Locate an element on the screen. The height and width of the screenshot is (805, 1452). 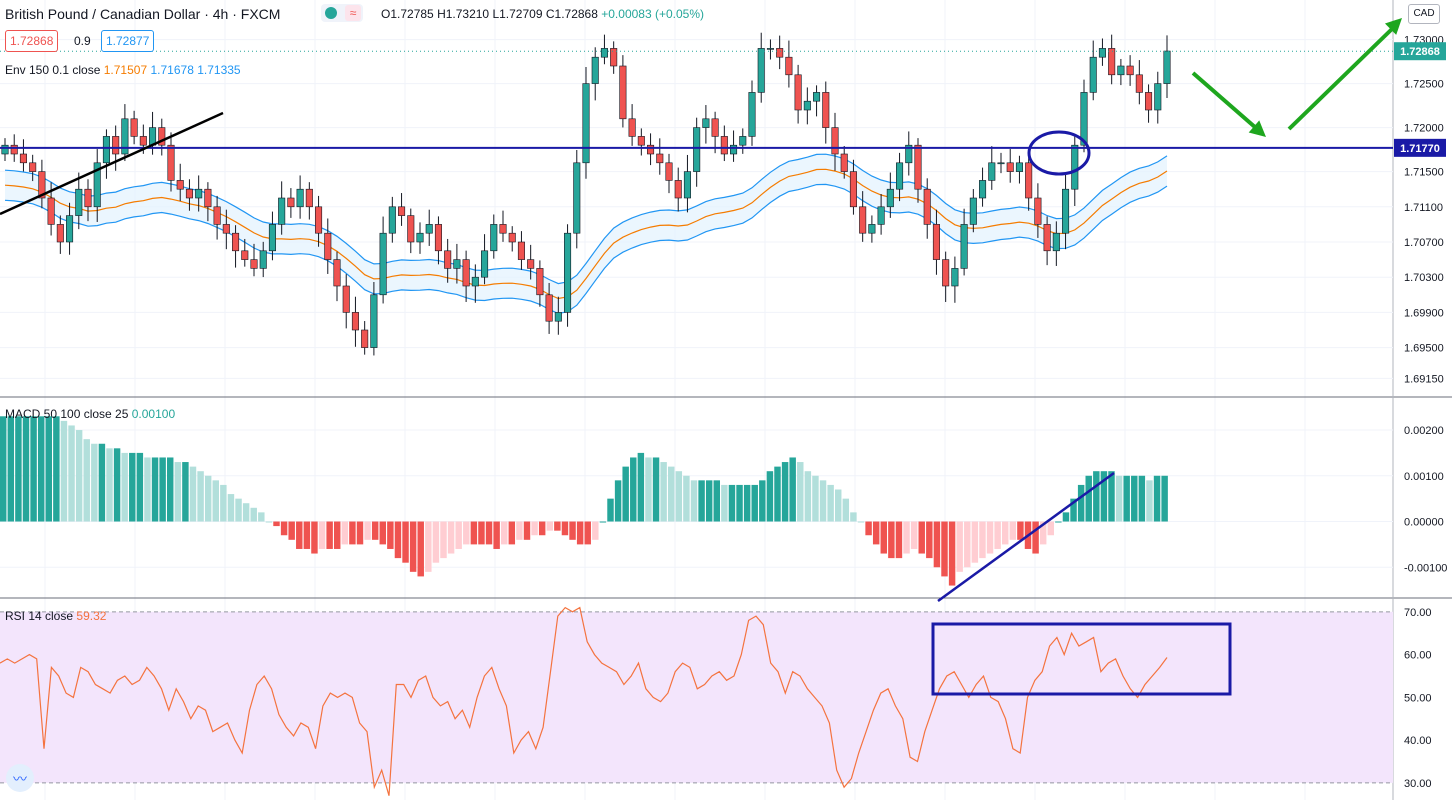
currency-button: CAD is located at coordinates (1424, 14).